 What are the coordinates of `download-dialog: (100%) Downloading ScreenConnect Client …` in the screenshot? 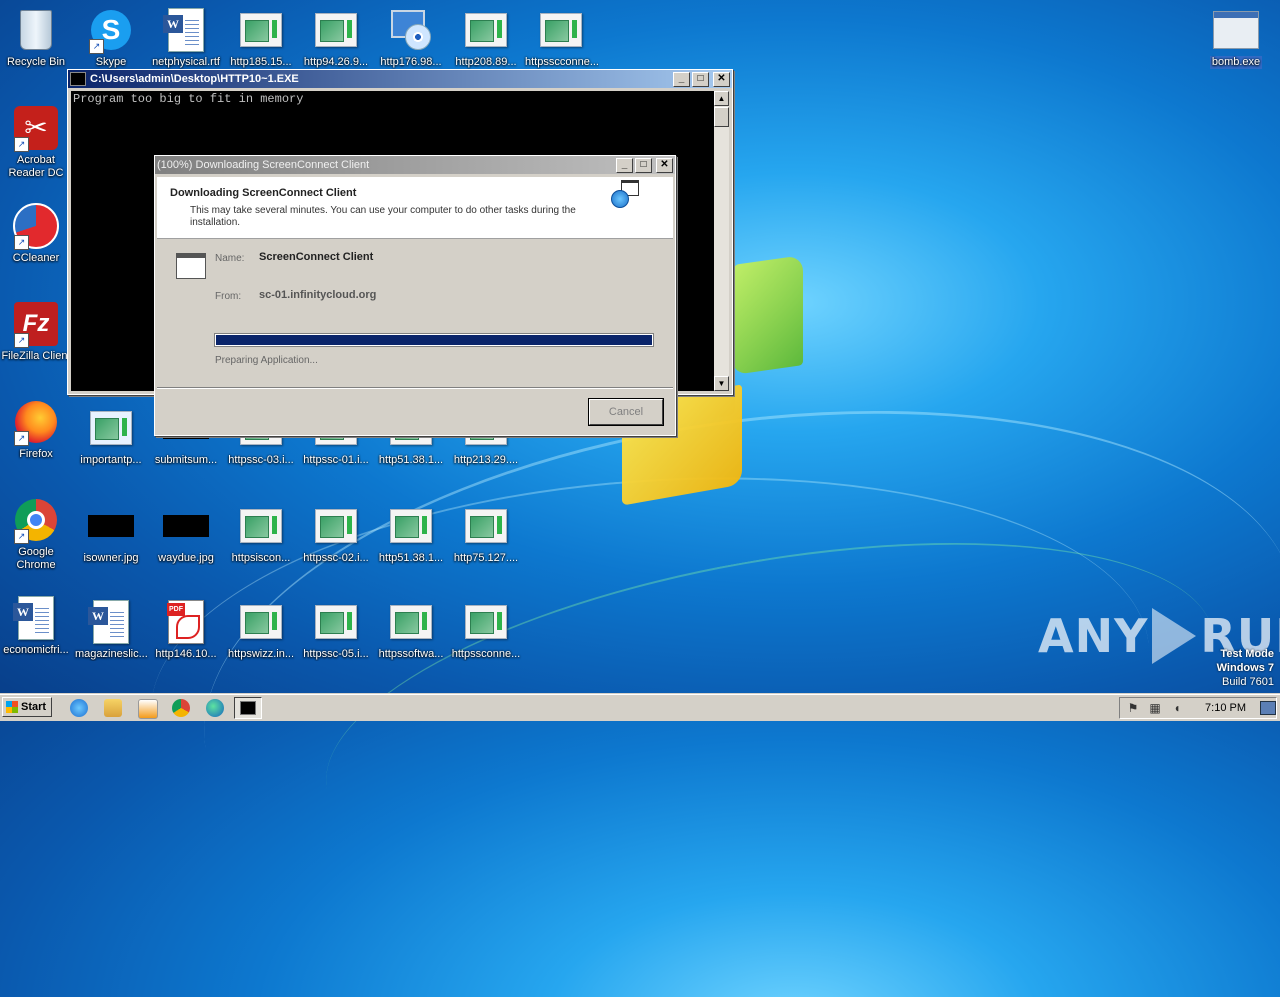 It's located at (415, 295).